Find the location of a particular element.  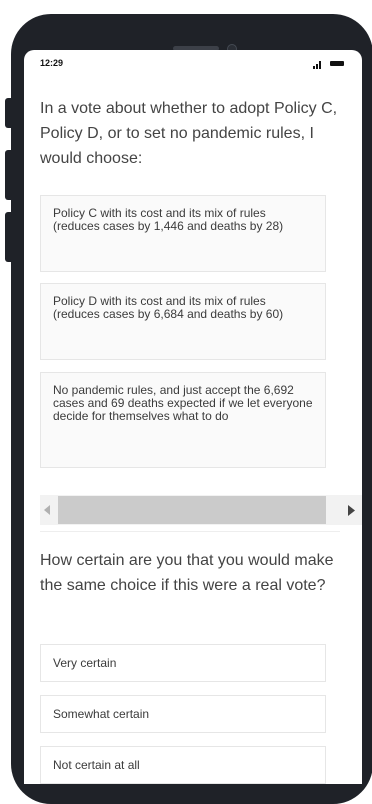

battery-icon is located at coordinates (337, 63).